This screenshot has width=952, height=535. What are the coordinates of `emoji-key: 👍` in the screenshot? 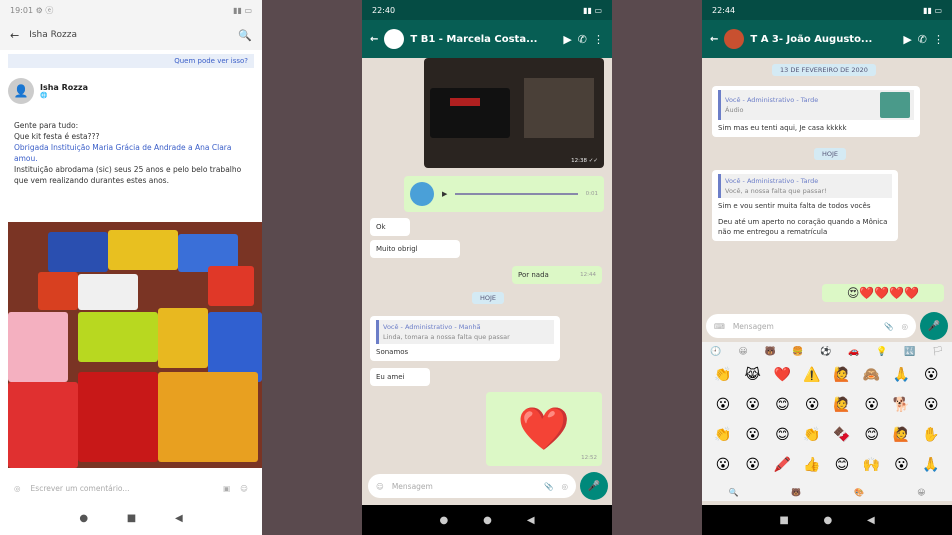 It's located at (812, 465).